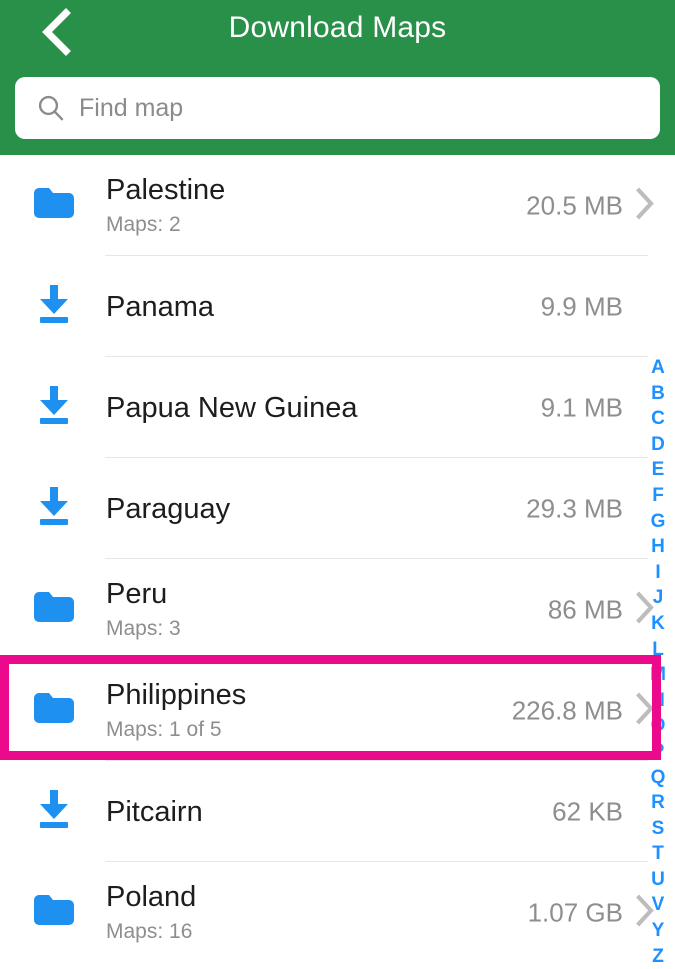 Image resolution: width=675 pixels, height=969 pixels. I want to click on list-item-subtitle: Maps: 2, so click(143, 224).